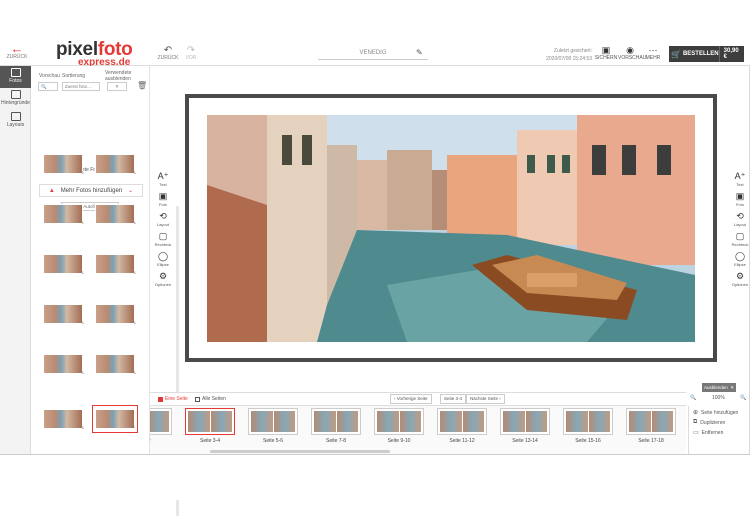 This screenshot has height=516, width=750. I want to click on spread-label: Seite 17-18, so click(651, 441).